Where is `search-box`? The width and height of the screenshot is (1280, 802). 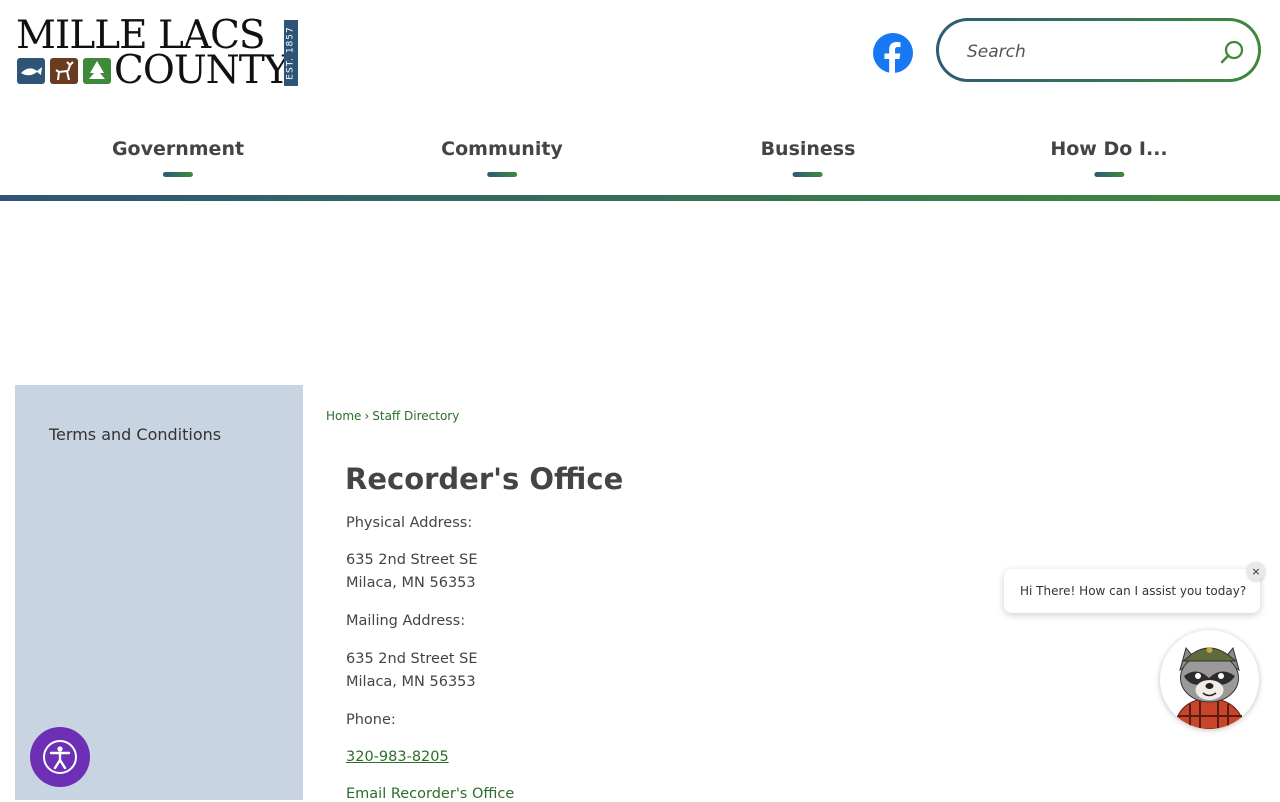
search-box is located at coordinates (1098, 50).